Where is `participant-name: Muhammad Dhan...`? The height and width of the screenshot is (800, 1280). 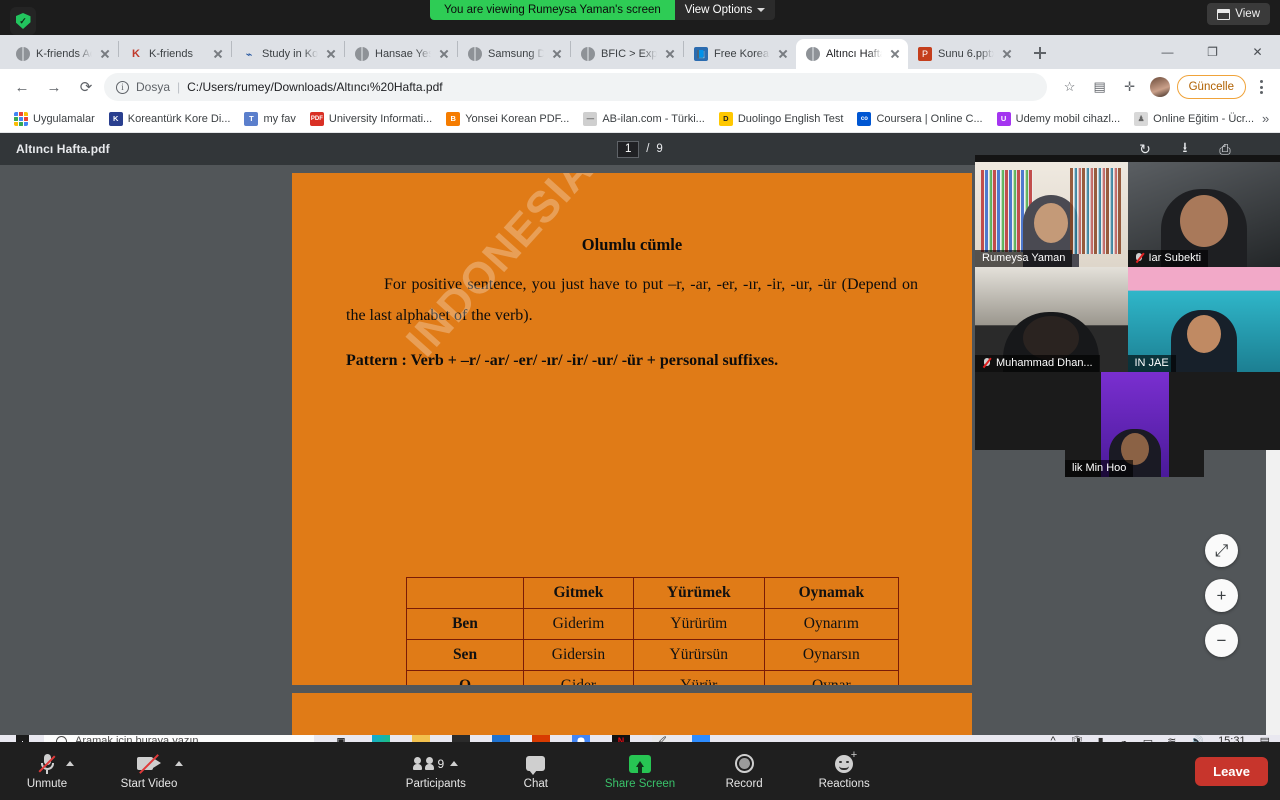
participant-name: Muhammad Dhan... is located at coordinates (1044, 363).